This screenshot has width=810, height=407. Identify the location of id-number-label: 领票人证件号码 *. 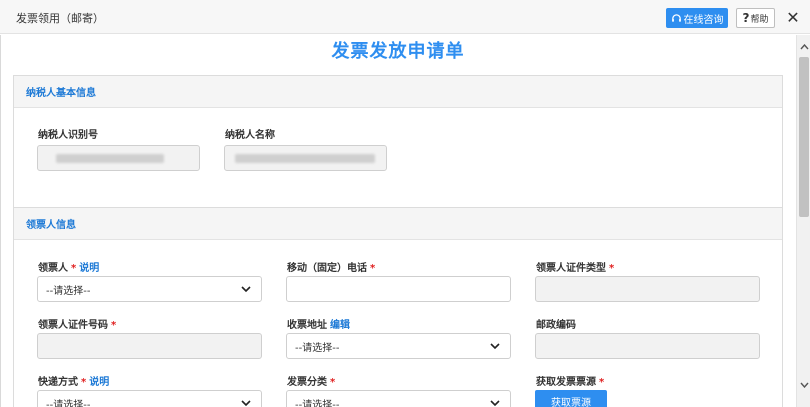
(77, 325).